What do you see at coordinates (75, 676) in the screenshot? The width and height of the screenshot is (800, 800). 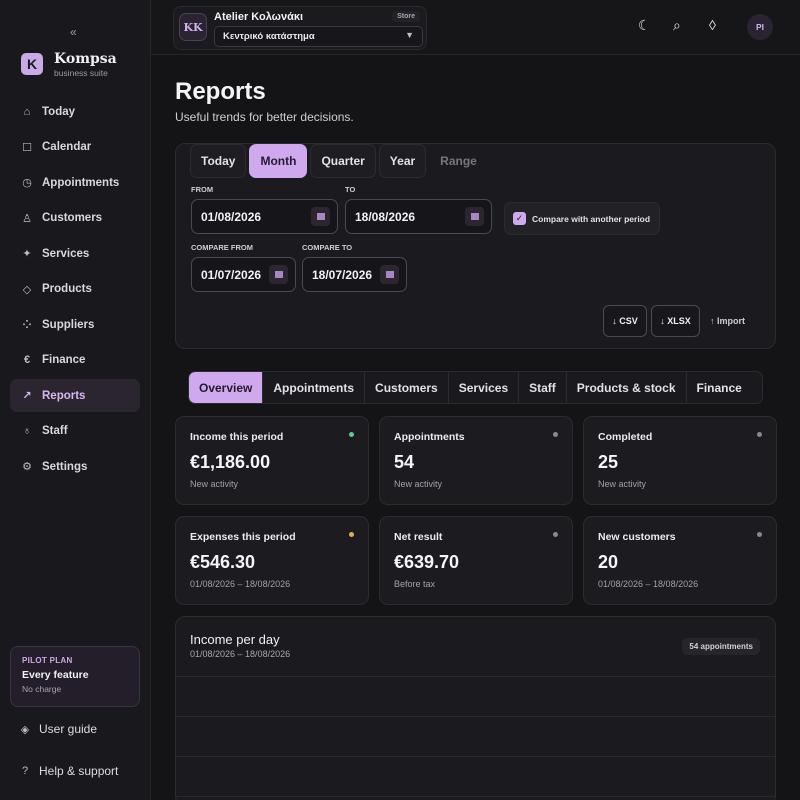 I see `plan-card: PILOT PLAN Every feature No charge` at bounding box center [75, 676].